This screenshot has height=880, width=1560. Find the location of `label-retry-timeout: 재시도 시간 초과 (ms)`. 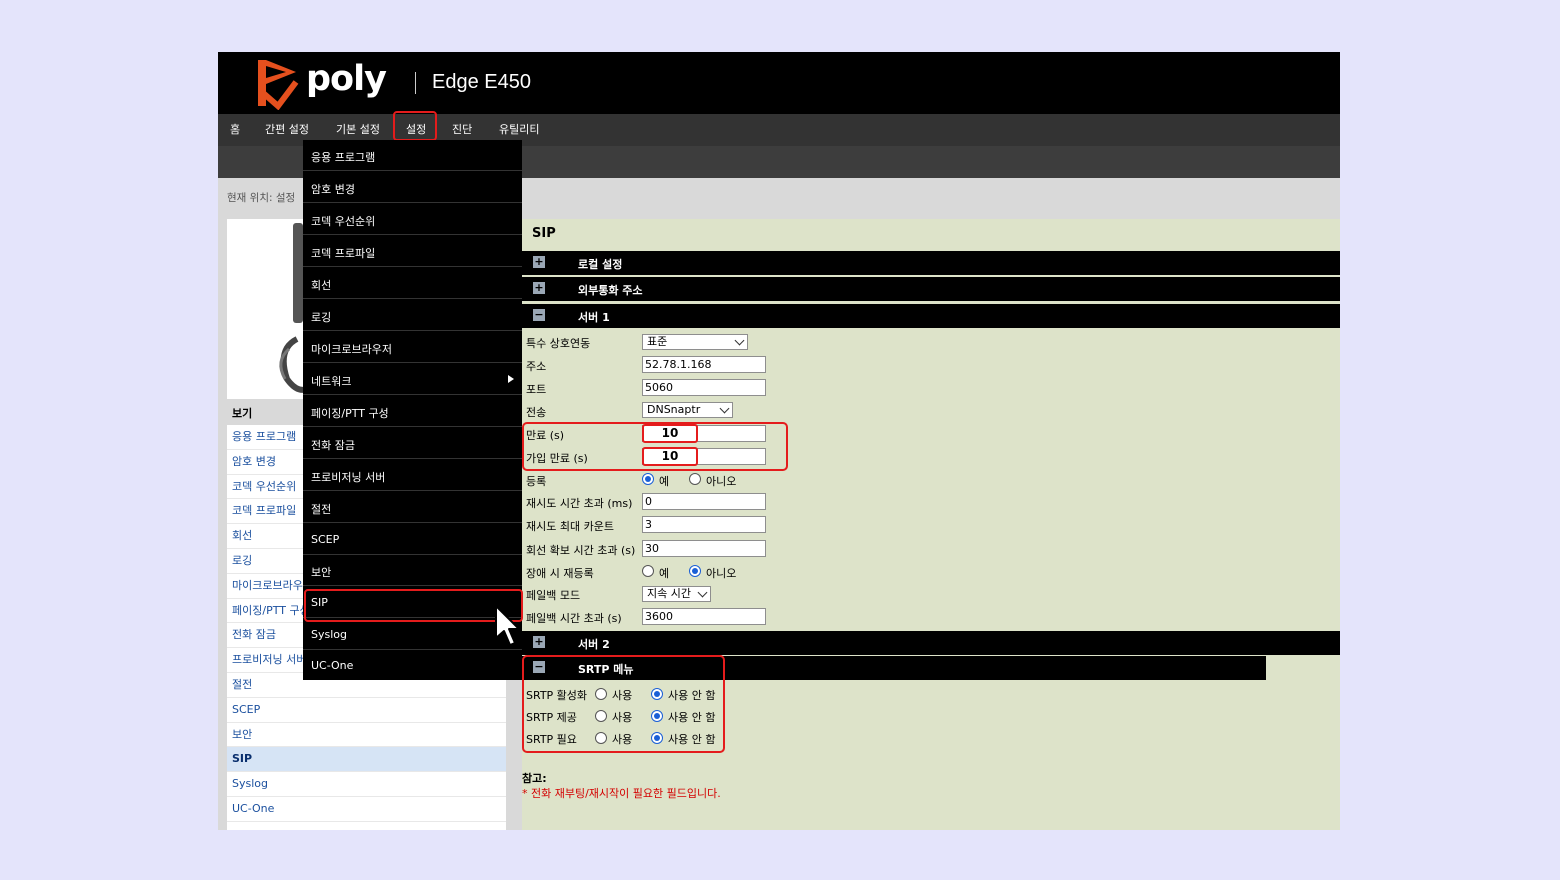

label-retry-timeout: 재시도 시간 초과 (ms) is located at coordinates (579, 503).